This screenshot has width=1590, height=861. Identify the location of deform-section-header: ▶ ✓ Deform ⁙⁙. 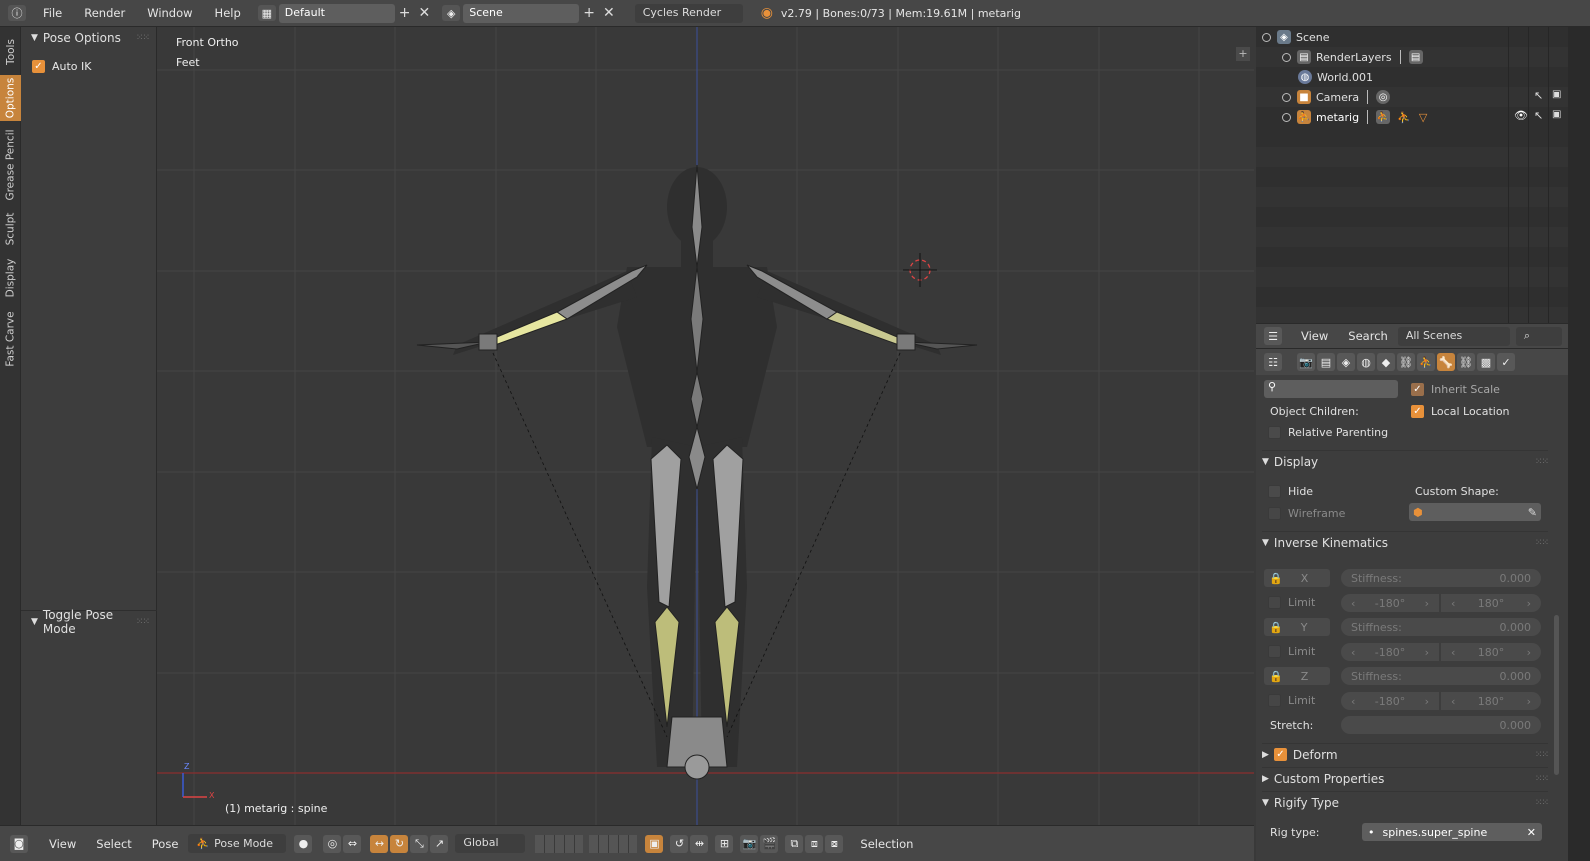
(1405, 754).